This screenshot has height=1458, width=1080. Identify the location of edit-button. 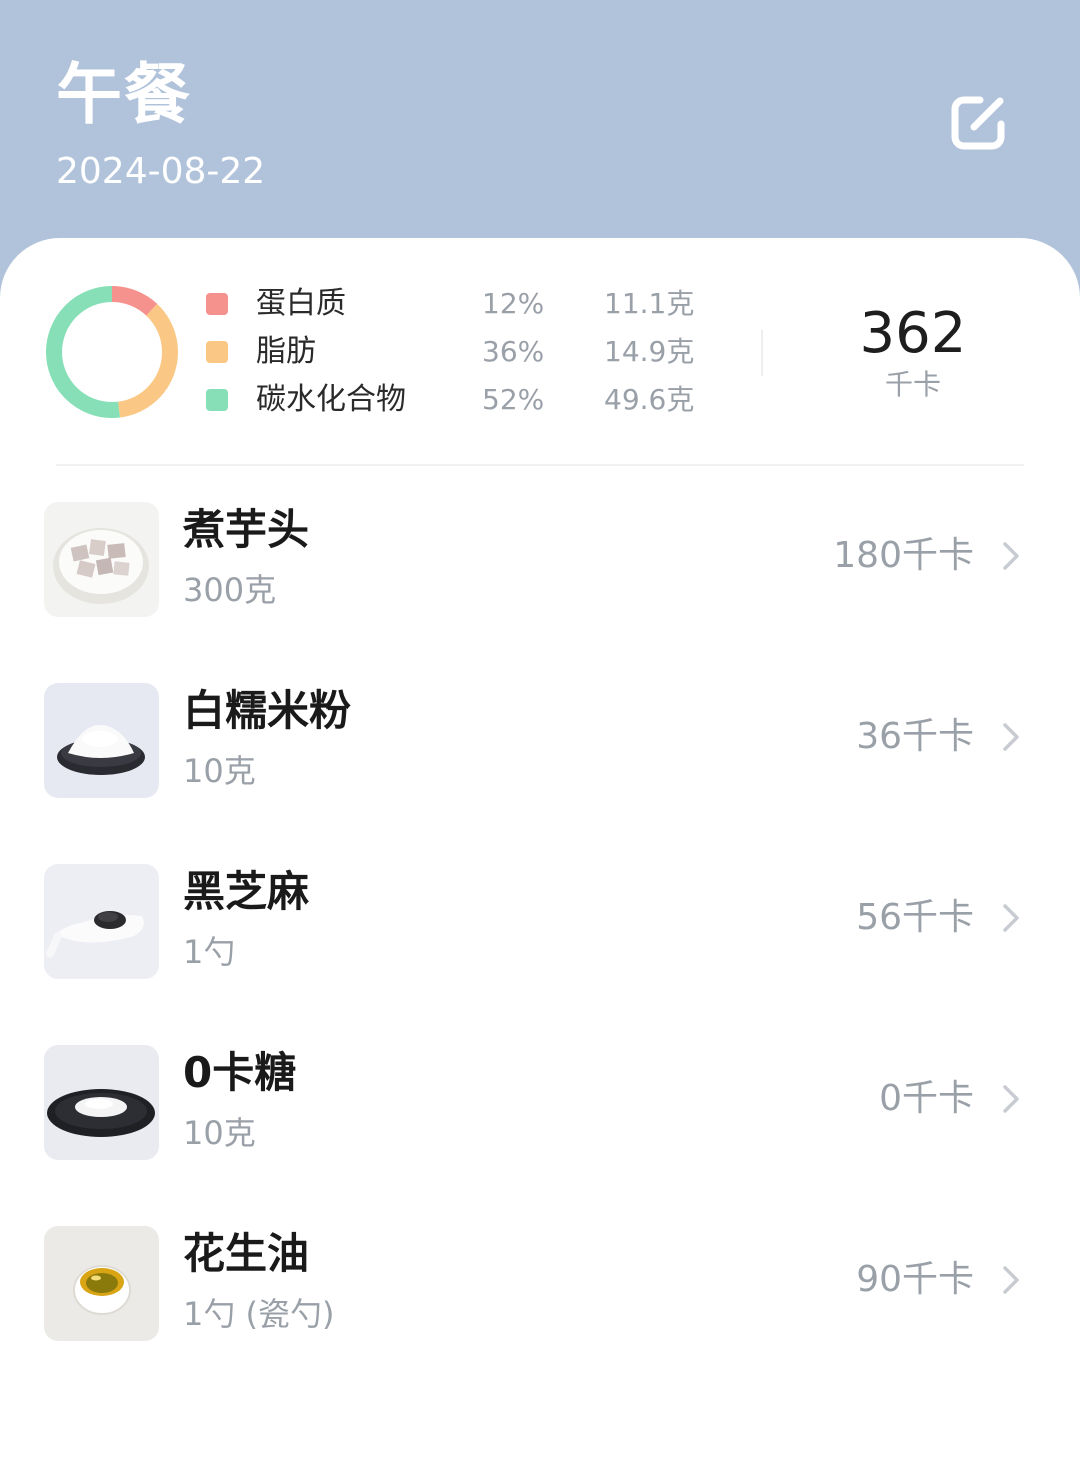
(981, 123).